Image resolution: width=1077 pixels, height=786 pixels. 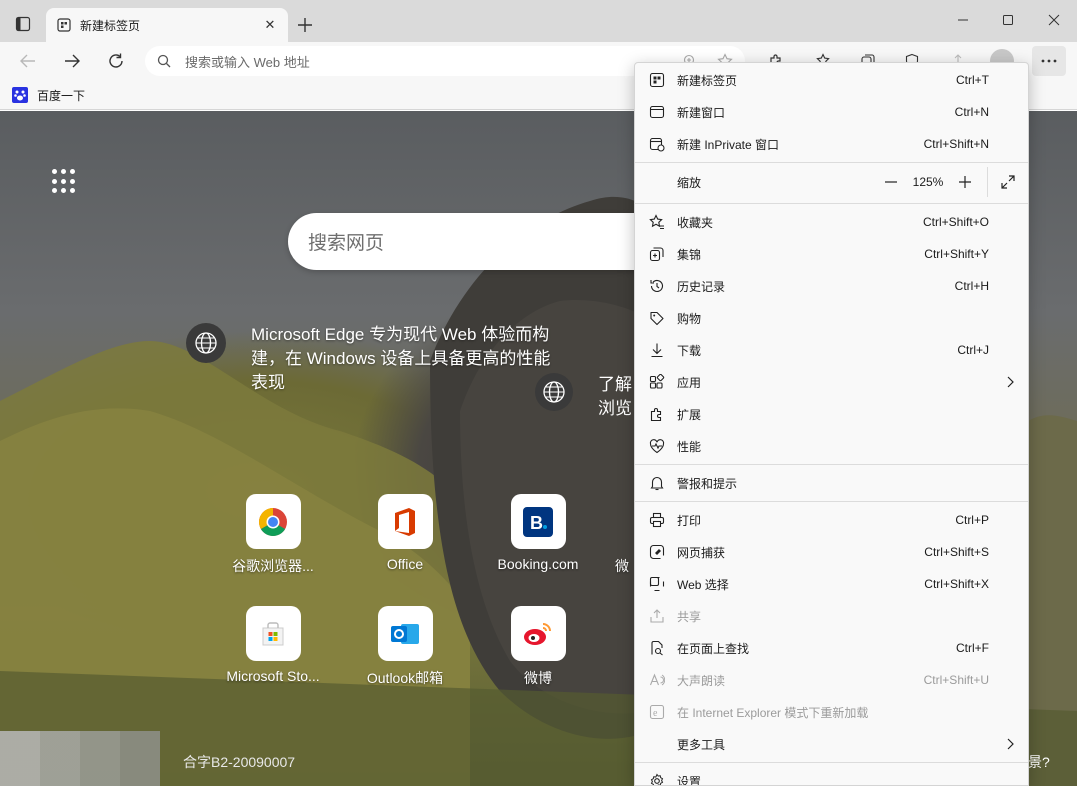 I want to click on close-window-button, so click(x=1054, y=20).